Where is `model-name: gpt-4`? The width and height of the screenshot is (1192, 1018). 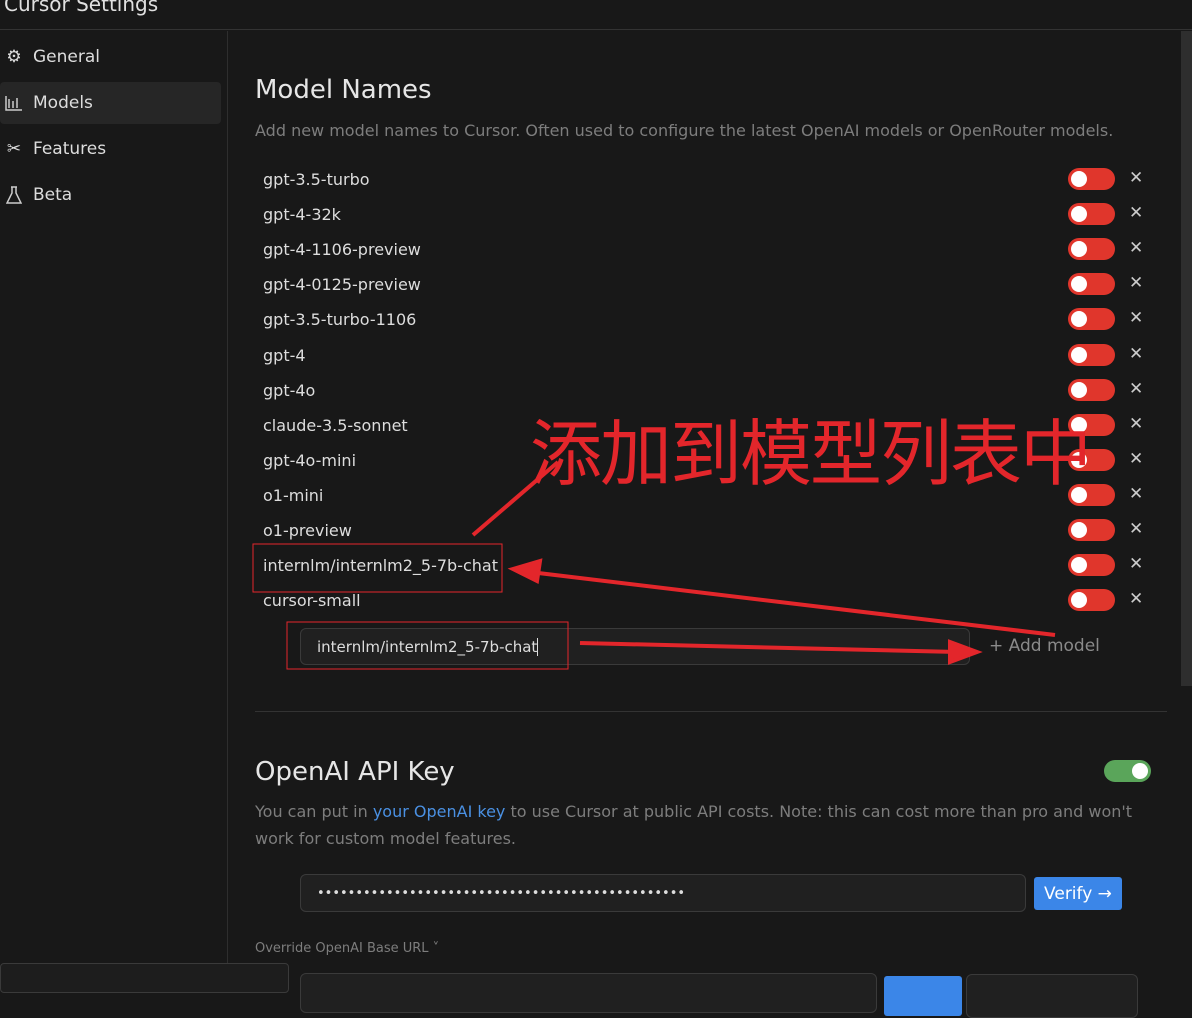 model-name: gpt-4 is located at coordinates (284, 355).